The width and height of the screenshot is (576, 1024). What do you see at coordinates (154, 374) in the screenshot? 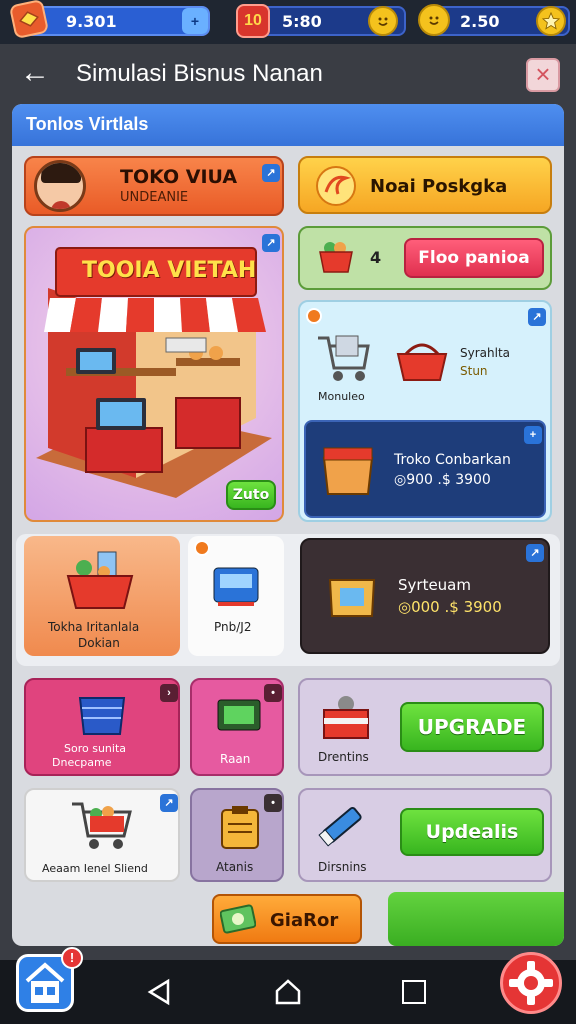
I see `store-card: TOOIA VIETAH Zuto ↗` at bounding box center [154, 374].